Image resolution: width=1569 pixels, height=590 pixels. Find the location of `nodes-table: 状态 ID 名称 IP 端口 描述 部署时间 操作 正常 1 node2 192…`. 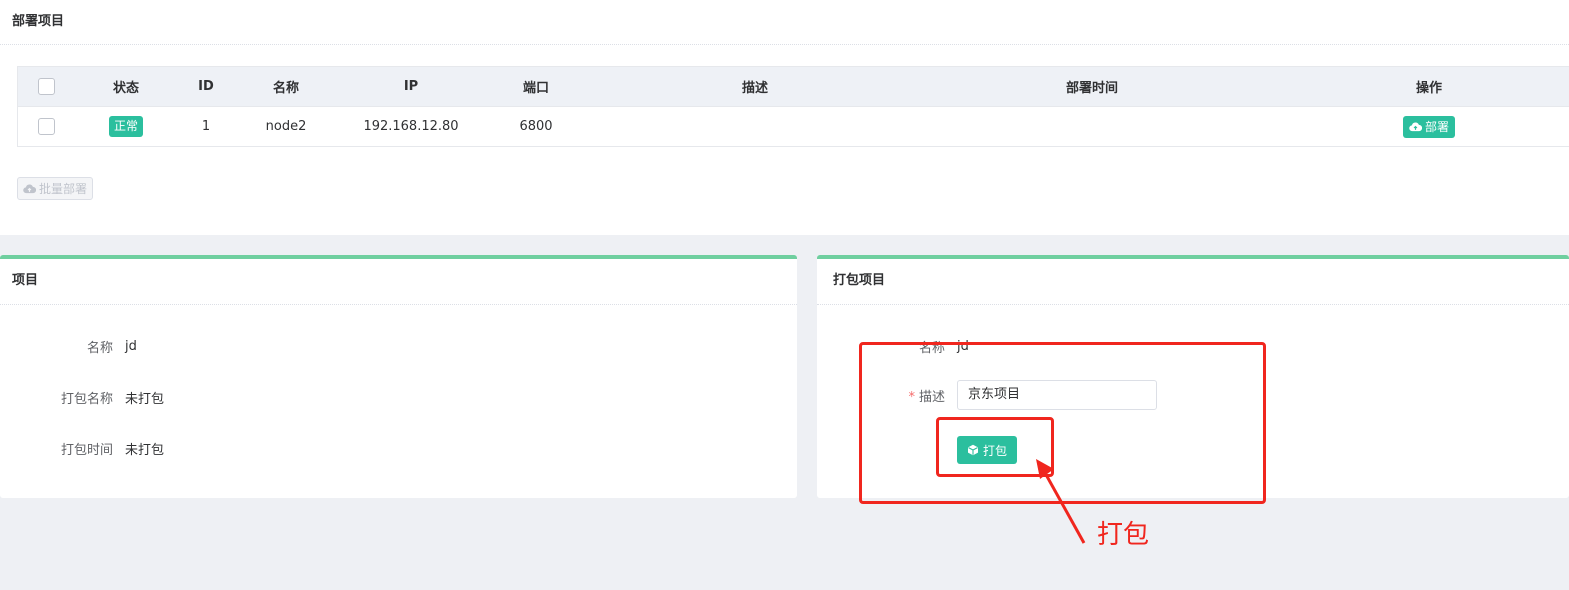

nodes-table: 状态 ID 名称 IP 端口 描述 部署时间 操作 正常 1 node2 192… is located at coordinates (793, 106).